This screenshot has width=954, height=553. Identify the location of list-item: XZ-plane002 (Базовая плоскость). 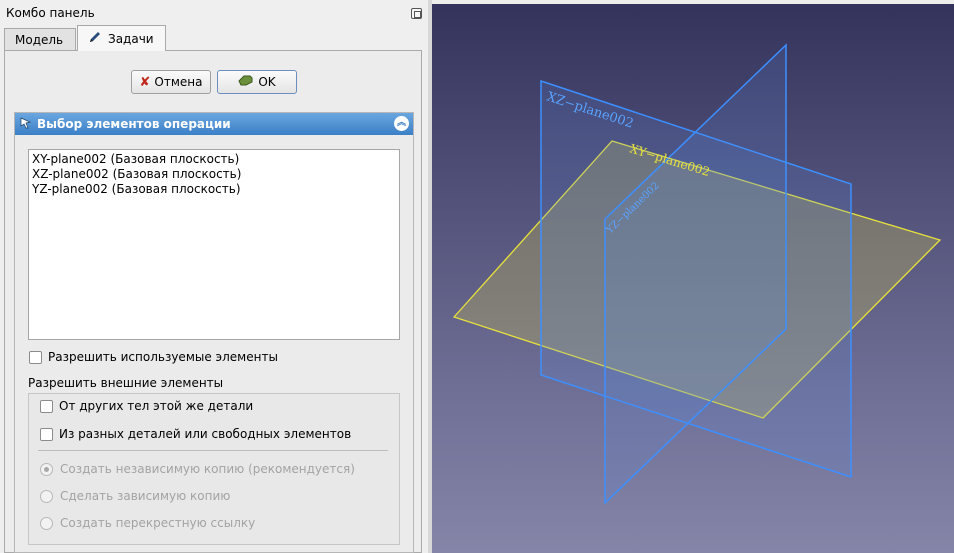
(214, 174).